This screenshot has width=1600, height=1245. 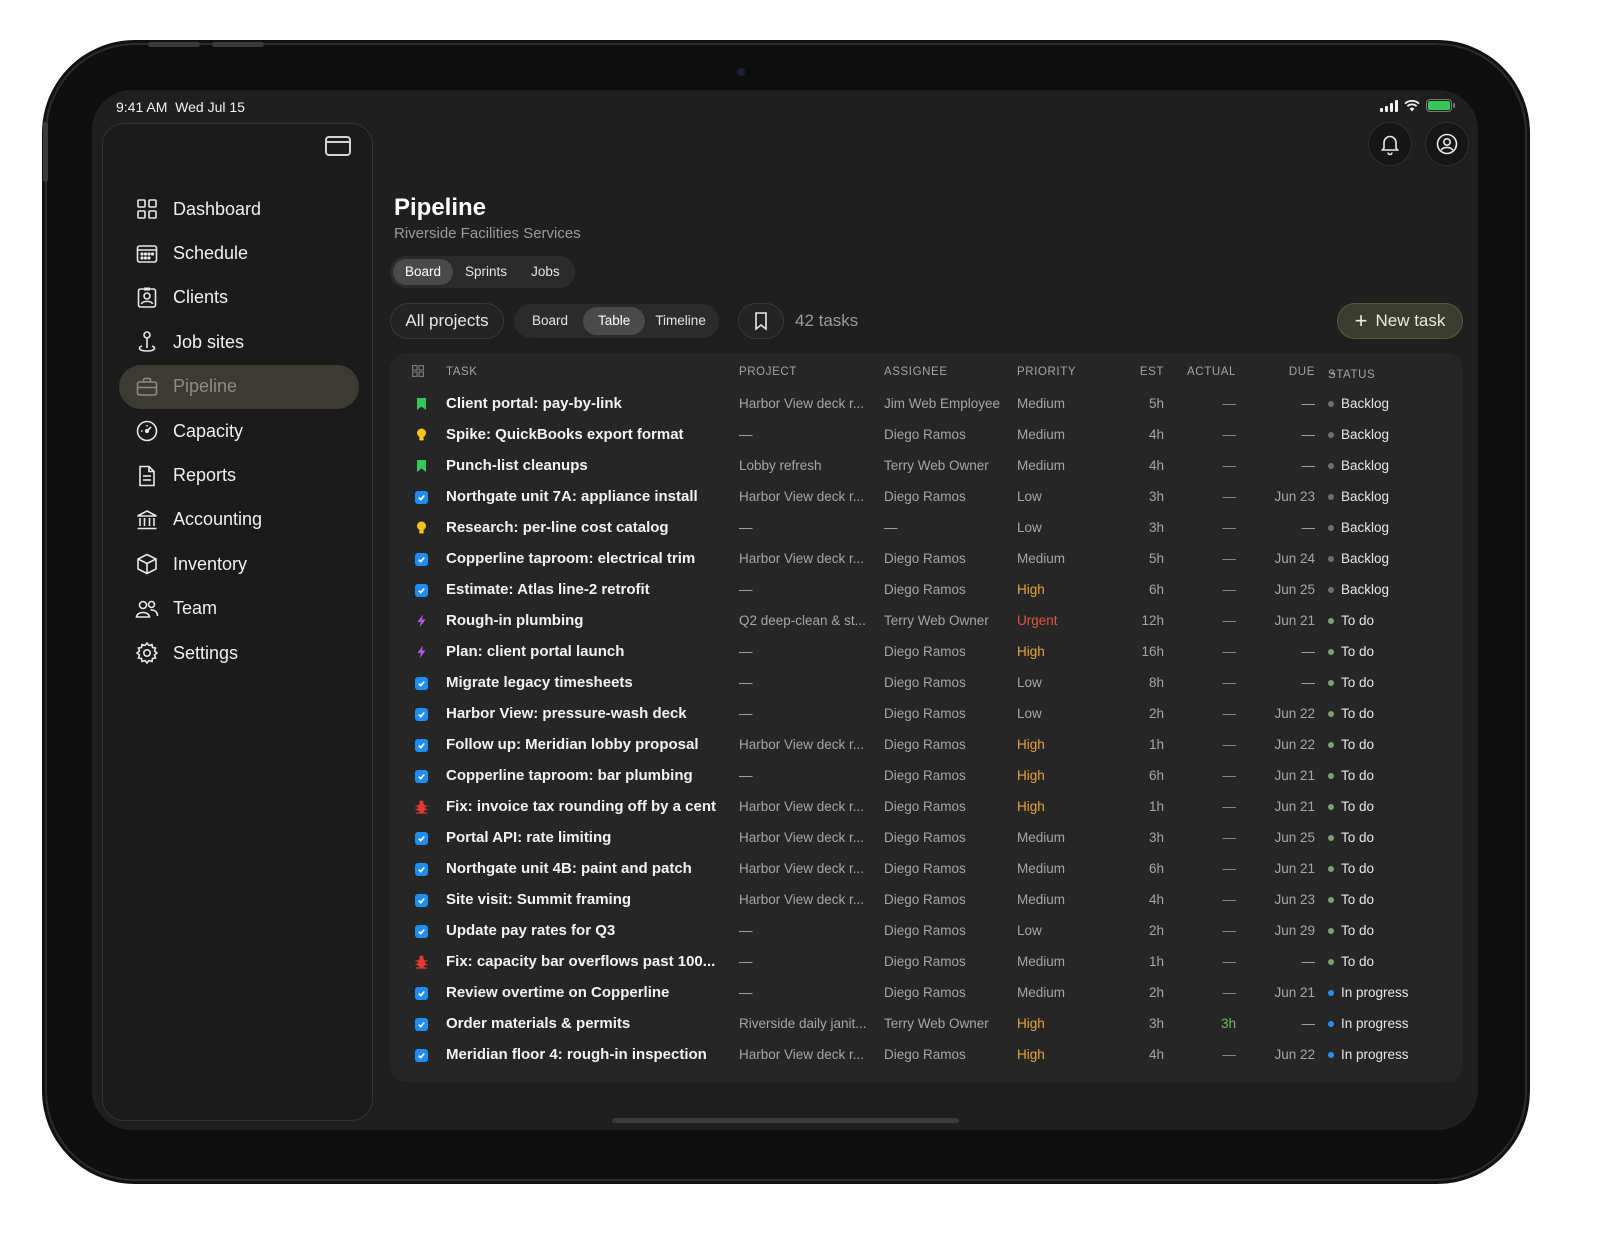 What do you see at coordinates (1447, 144) in the screenshot?
I see `account-button` at bounding box center [1447, 144].